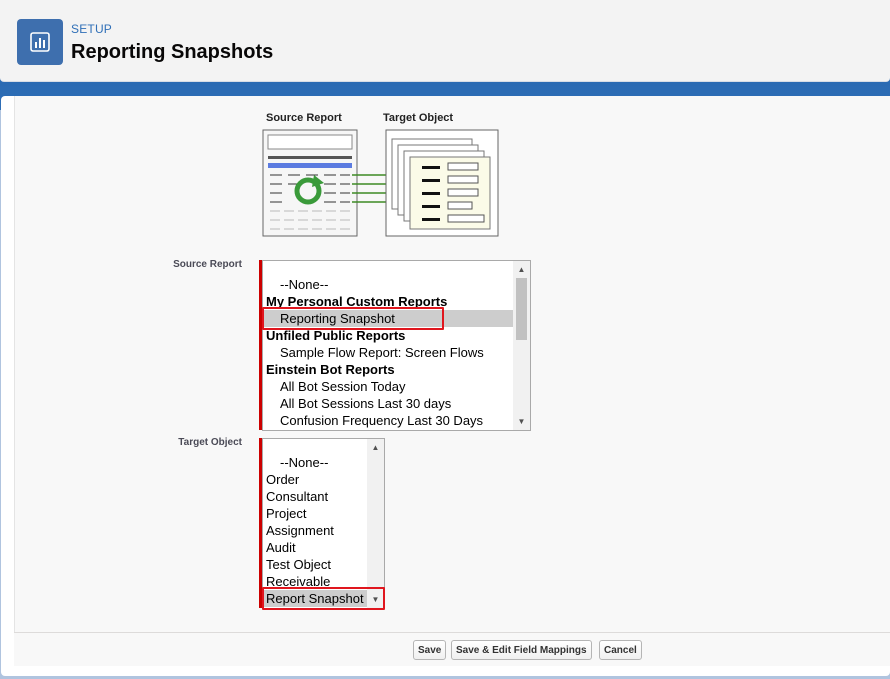 This screenshot has width=890, height=679. What do you see at coordinates (304, 118) in the screenshot?
I see `diagram-source-label: Source Report` at bounding box center [304, 118].